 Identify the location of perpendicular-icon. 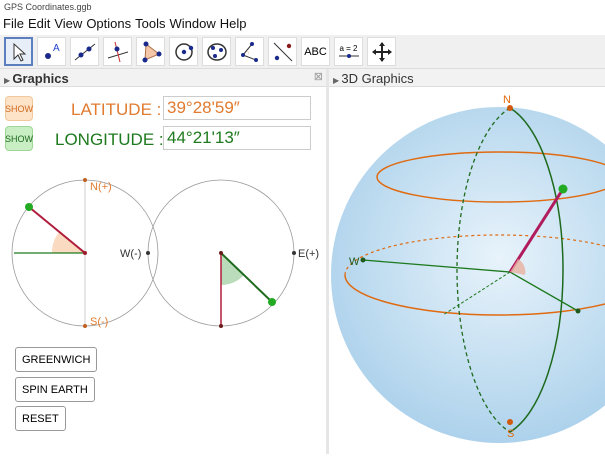
(117, 51).